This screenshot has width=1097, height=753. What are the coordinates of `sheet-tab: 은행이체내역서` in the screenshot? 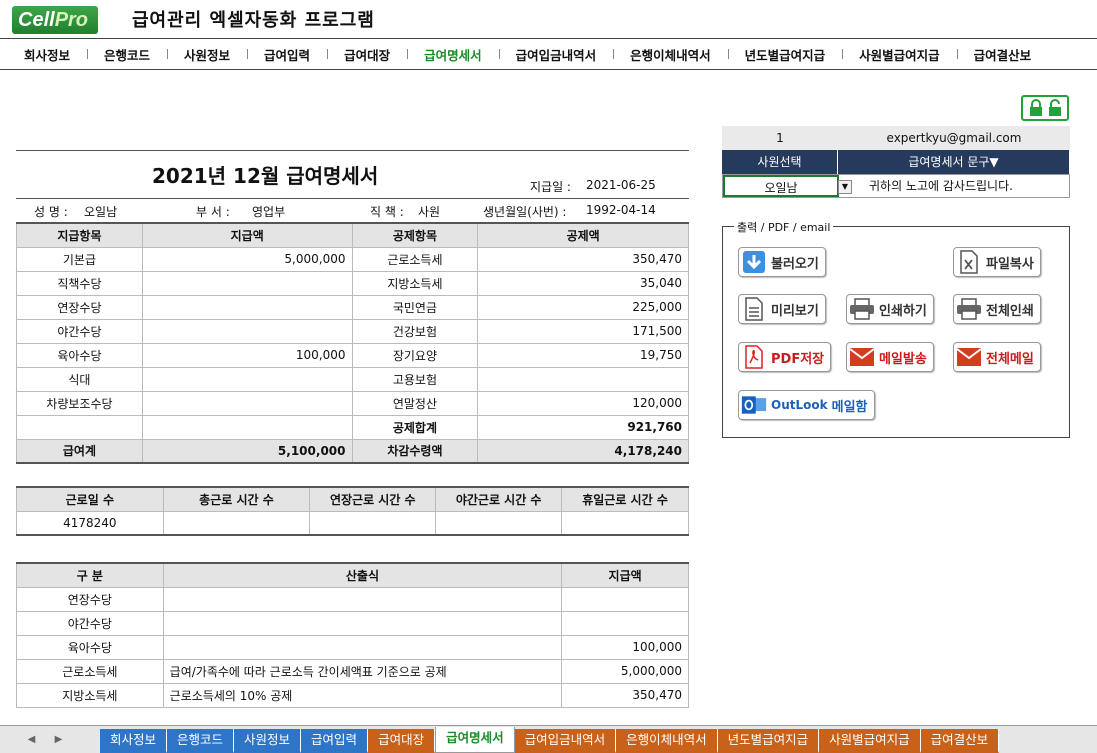 It's located at (667, 741).